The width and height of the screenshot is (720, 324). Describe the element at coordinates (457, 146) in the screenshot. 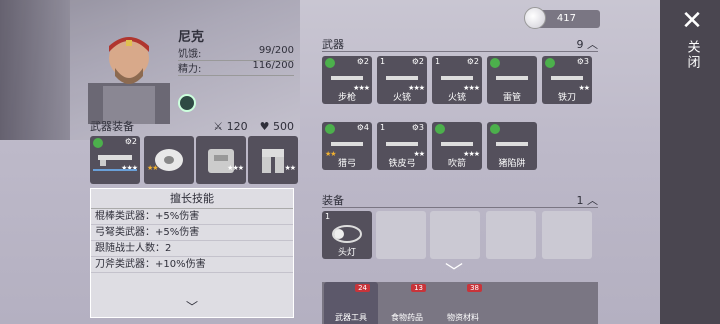

I see `weapon-slot: ★★★ 吹箭` at that location.